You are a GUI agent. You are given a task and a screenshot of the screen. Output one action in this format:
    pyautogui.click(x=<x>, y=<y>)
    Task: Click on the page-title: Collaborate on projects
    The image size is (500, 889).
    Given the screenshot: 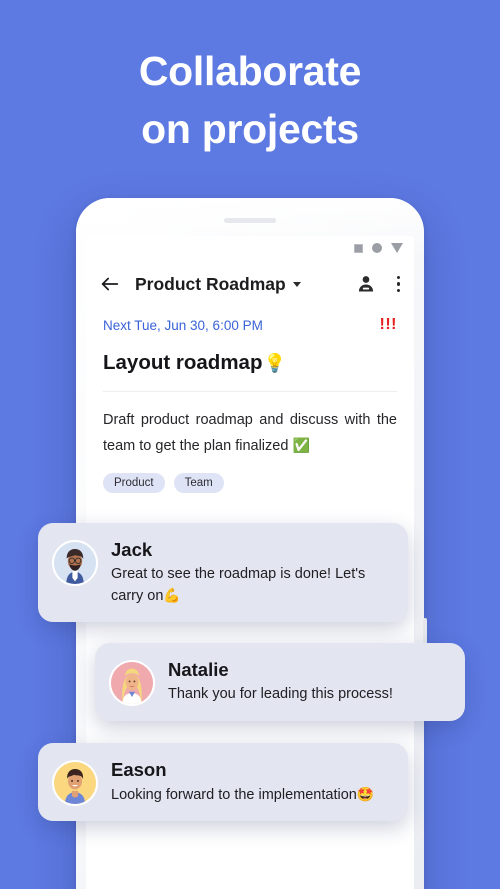 What is the action you would take?
    pyautogui.click(x=250, y=100)
    